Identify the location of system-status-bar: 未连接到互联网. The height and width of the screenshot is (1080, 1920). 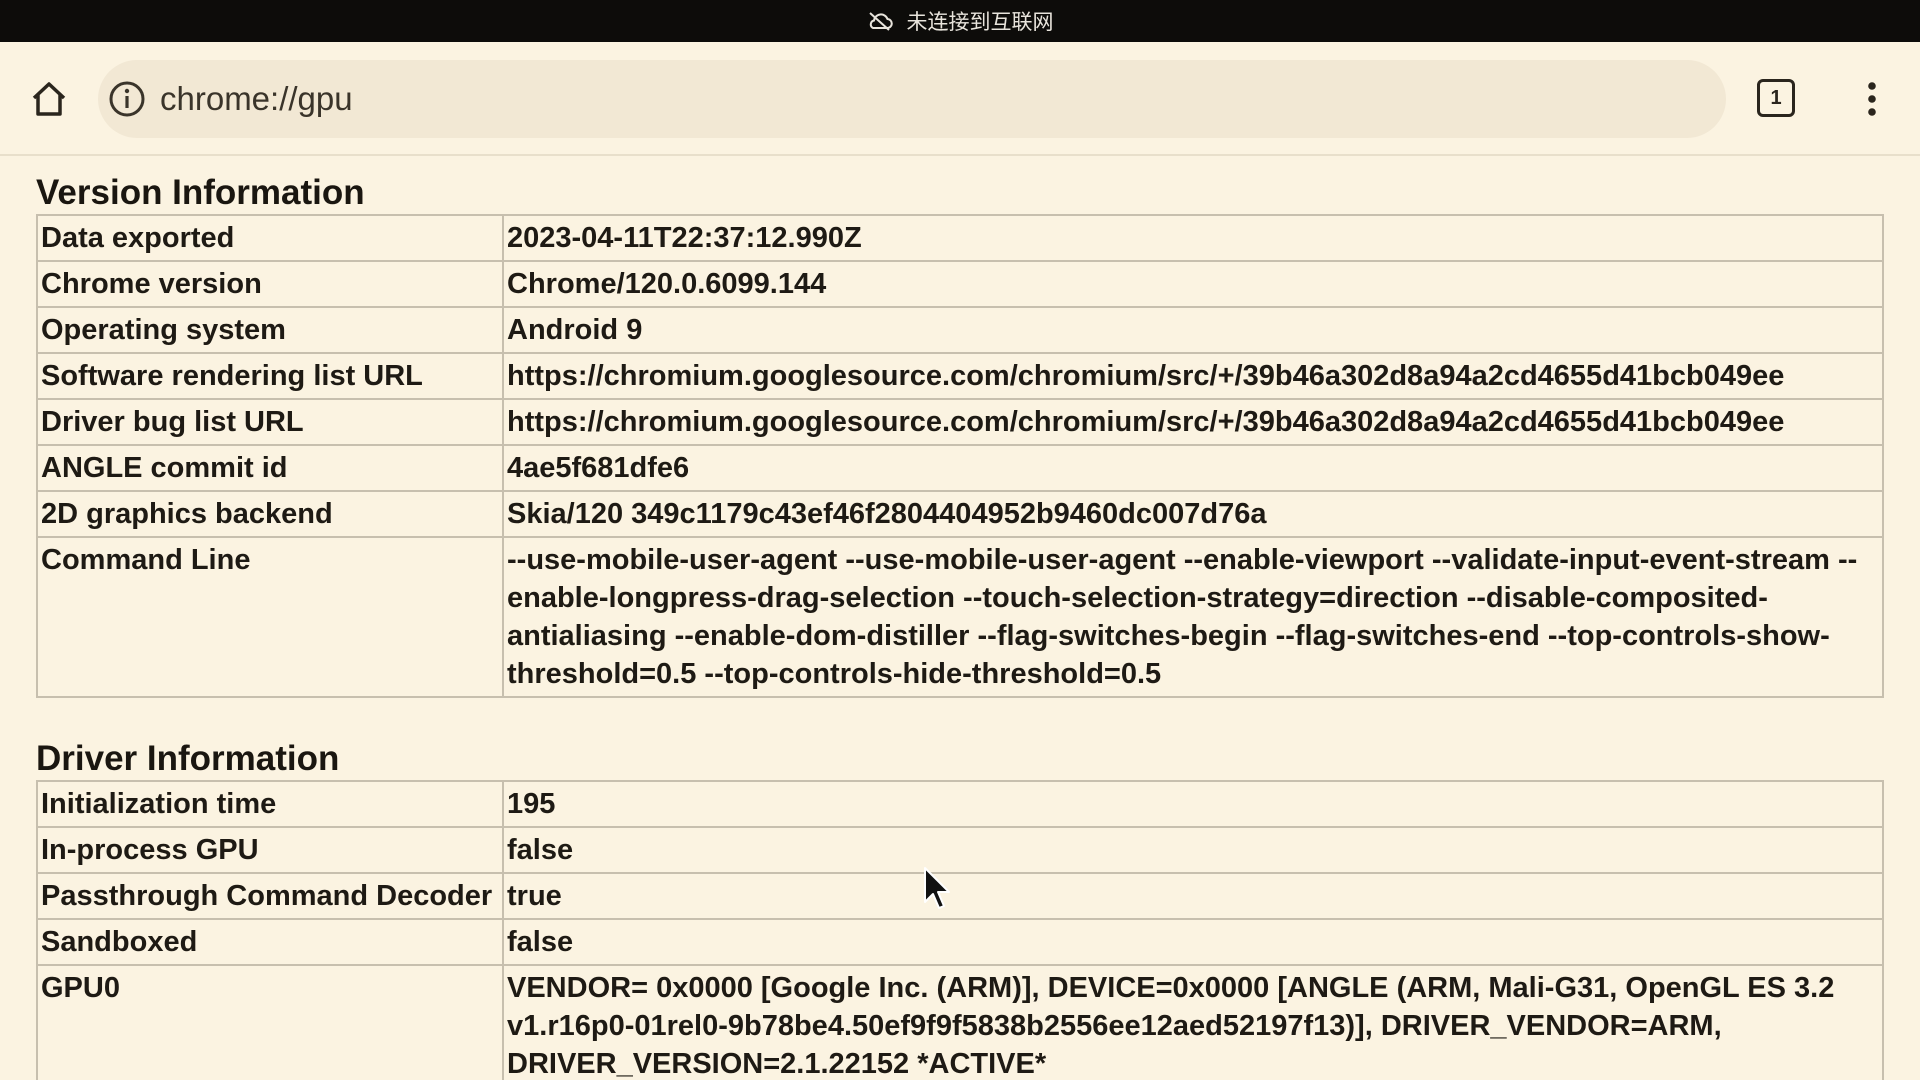
(960, 21).